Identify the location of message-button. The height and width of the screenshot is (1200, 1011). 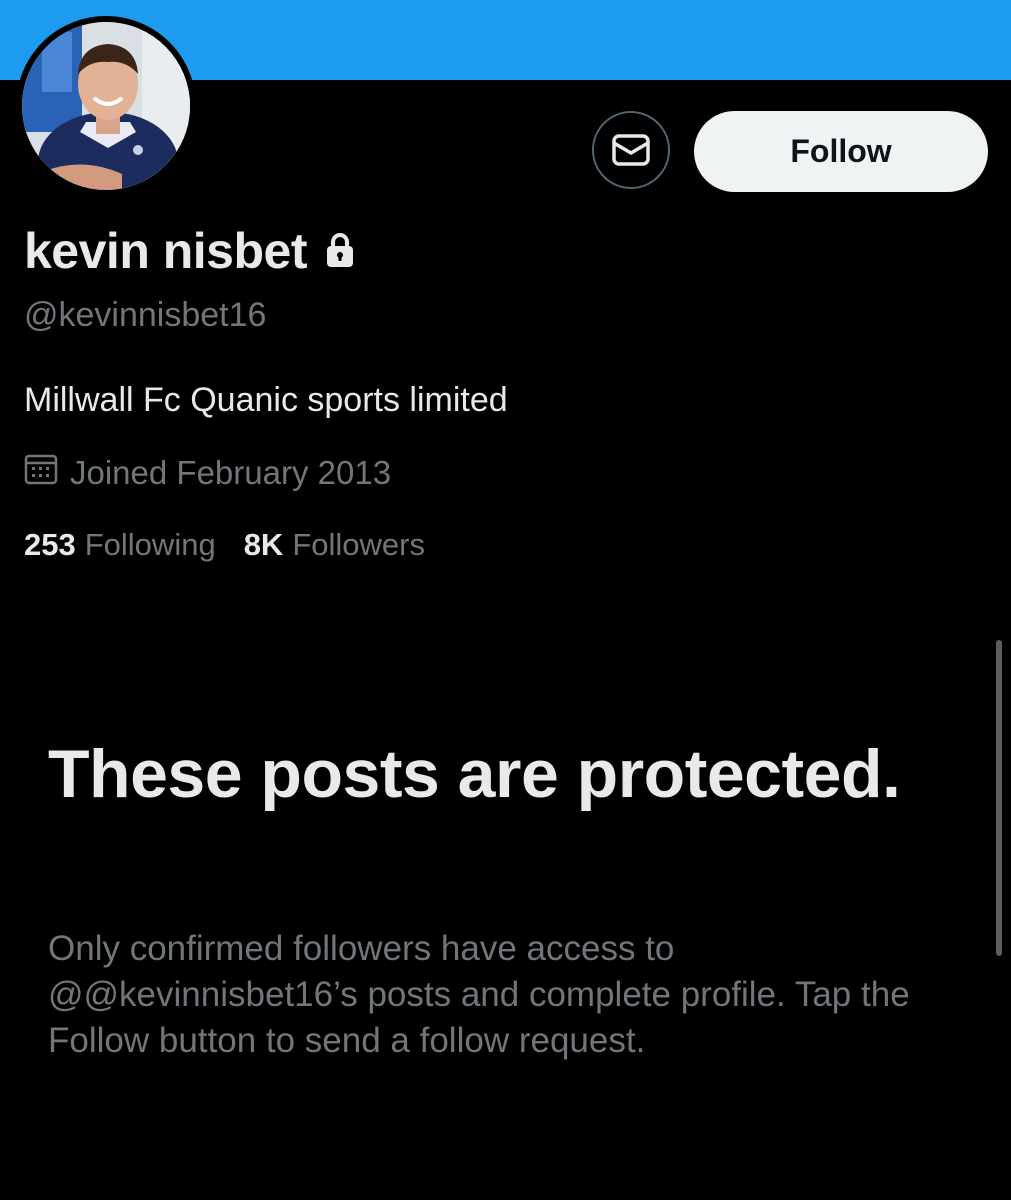
(631, 150).